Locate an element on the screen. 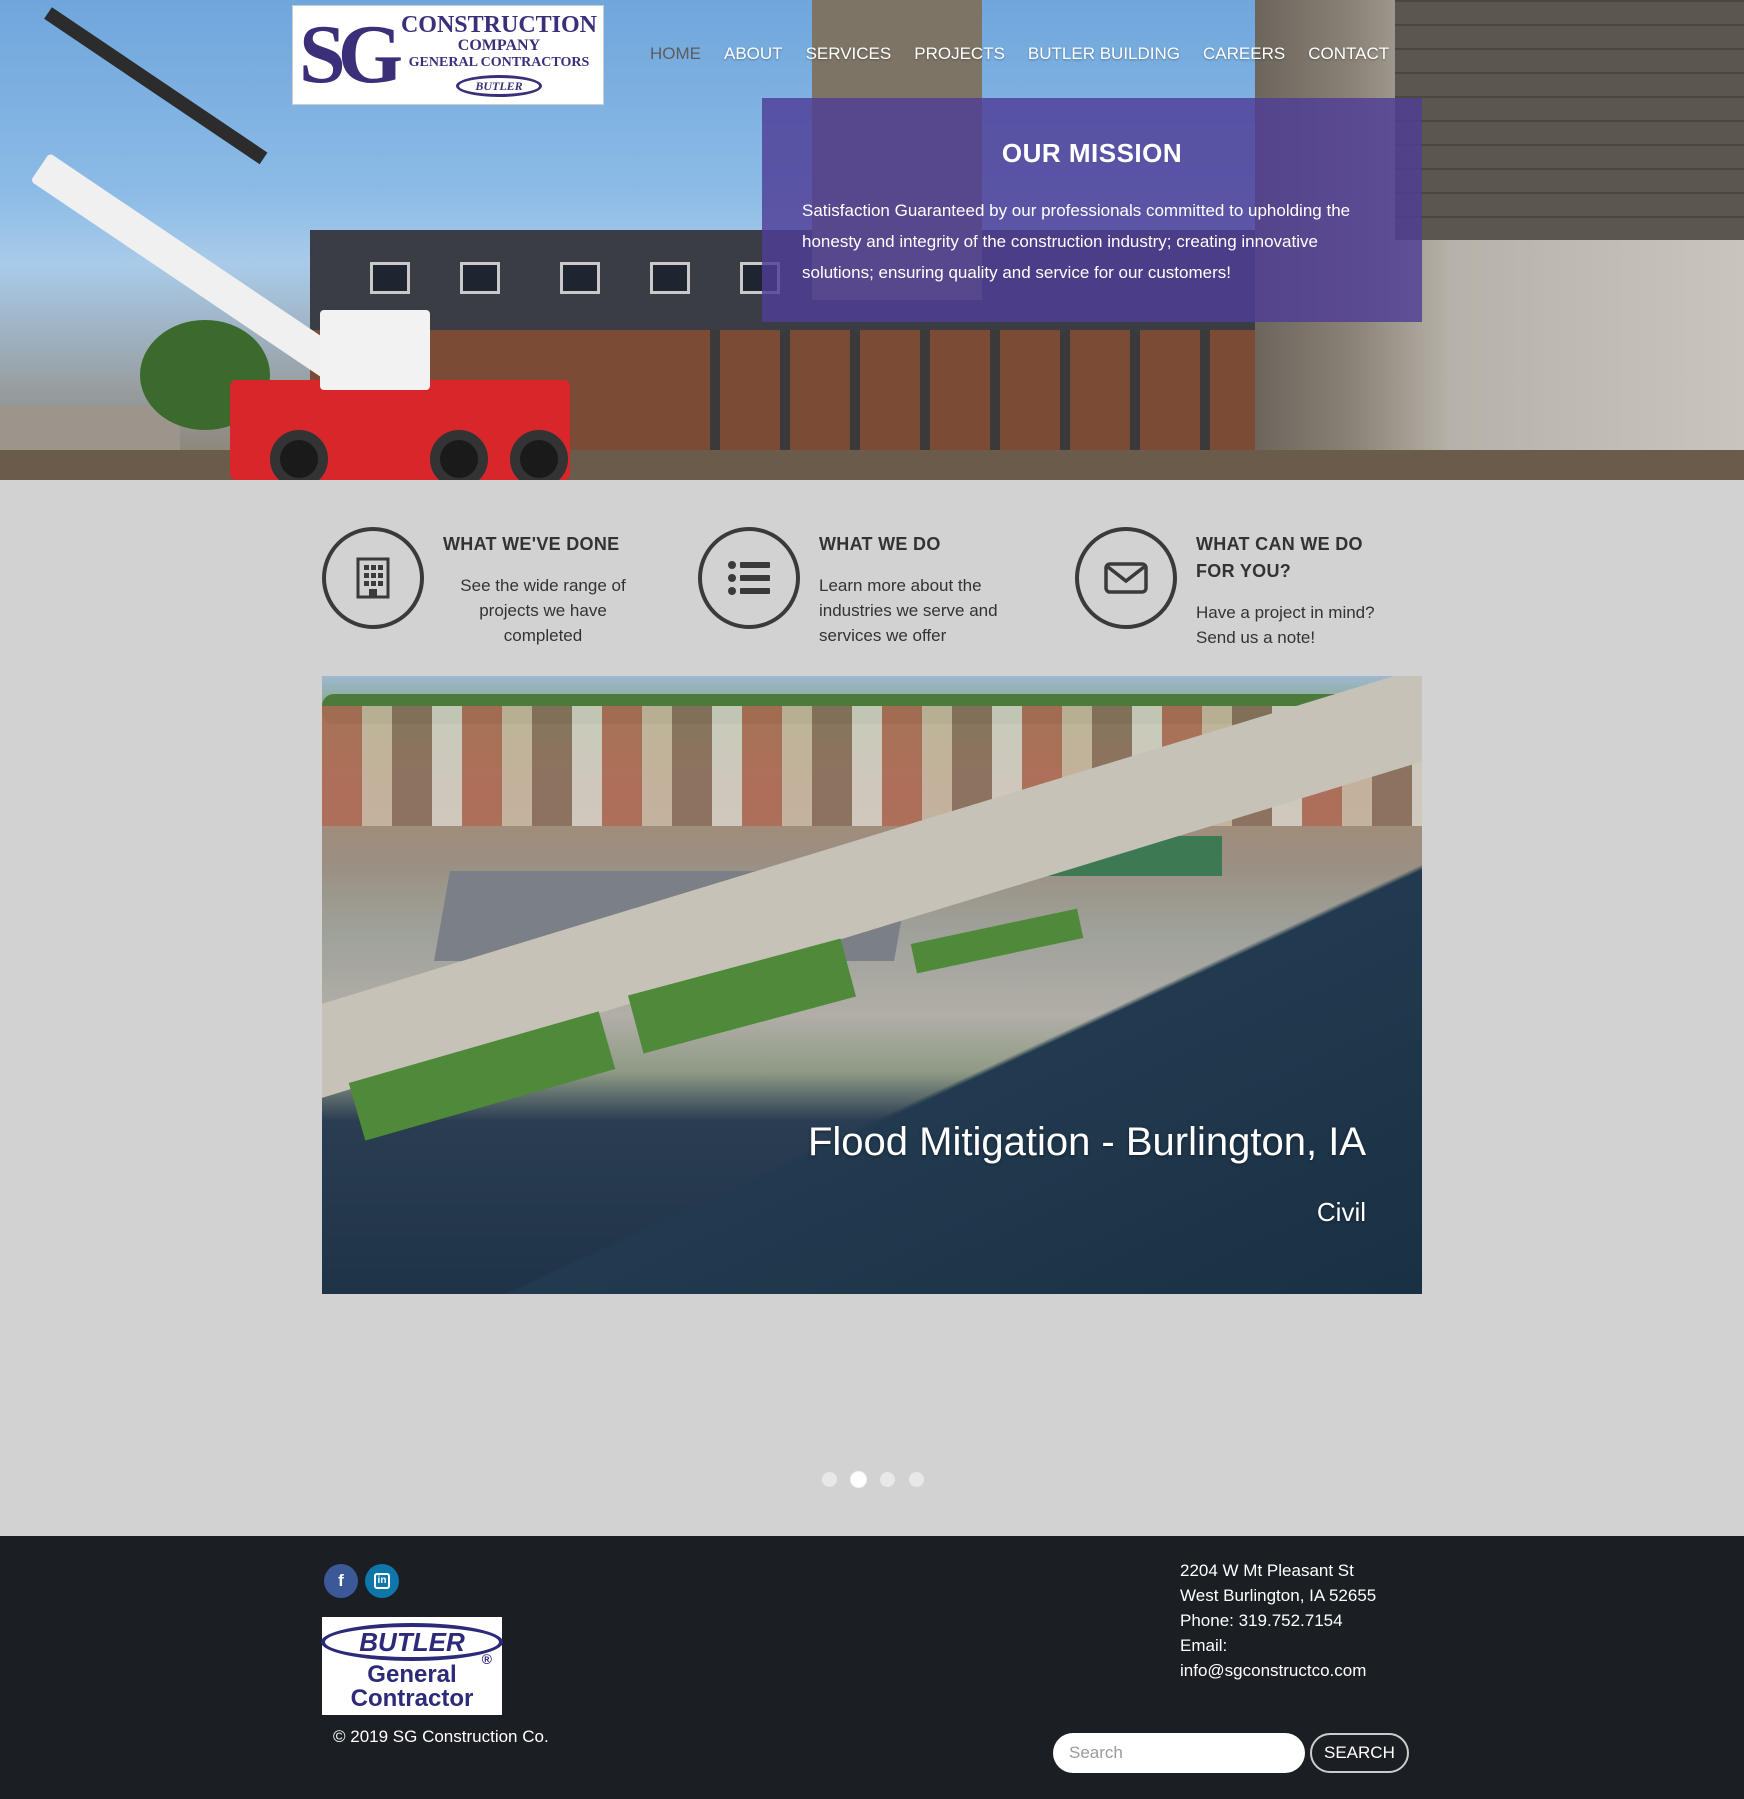  nav-projects: PROJECTS is located at coordinates (959, 54).